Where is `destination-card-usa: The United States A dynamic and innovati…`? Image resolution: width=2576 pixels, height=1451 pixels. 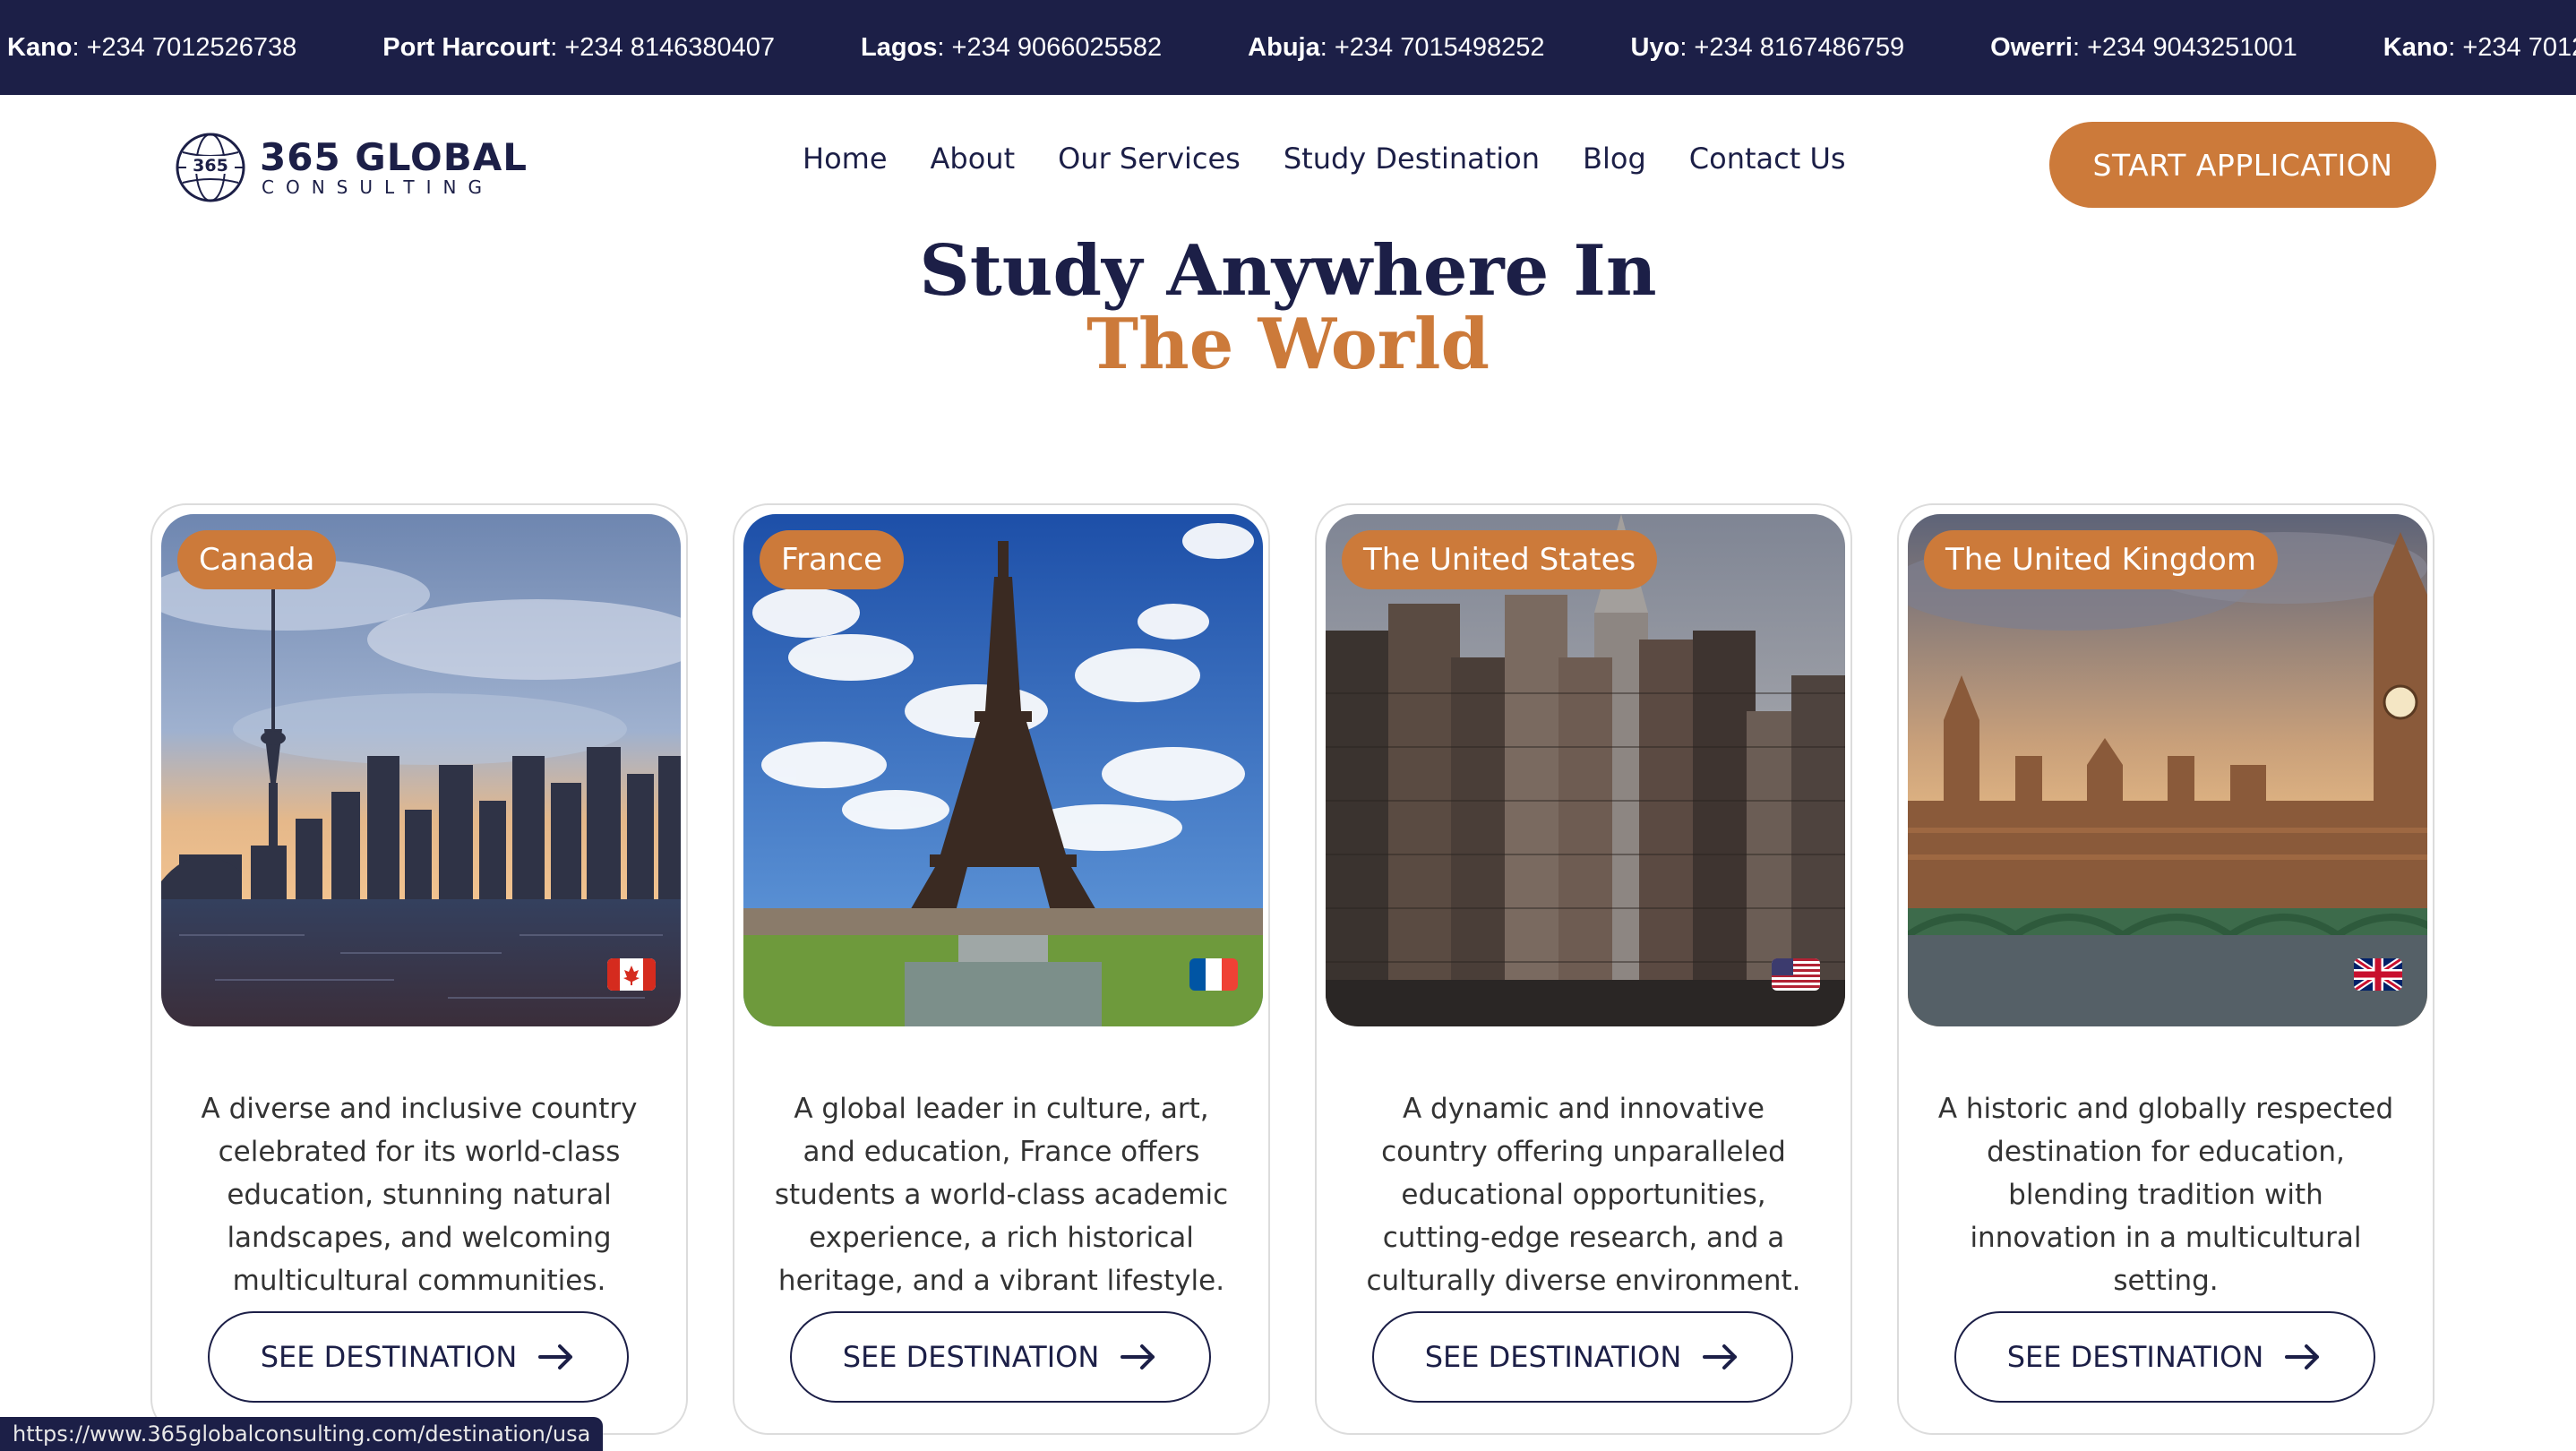 destination-card-usa: The United States A dynamic and innovati… is located at coordinates (1583, 969).